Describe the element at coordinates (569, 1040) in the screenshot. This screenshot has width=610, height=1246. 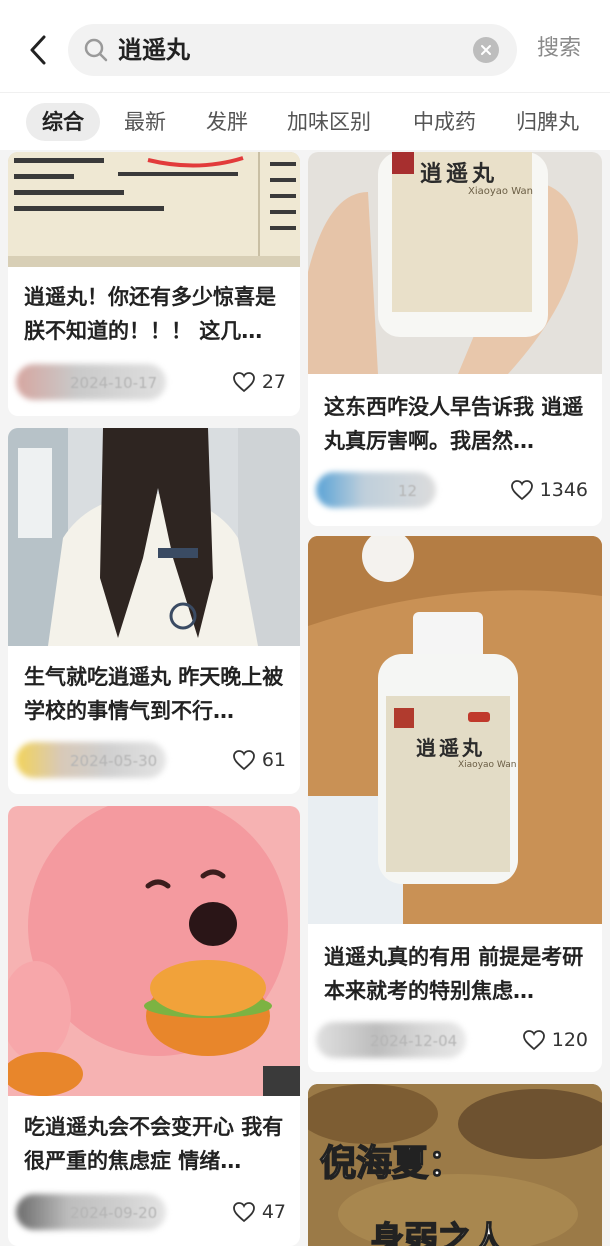
I see `like-count: 120` at that location.